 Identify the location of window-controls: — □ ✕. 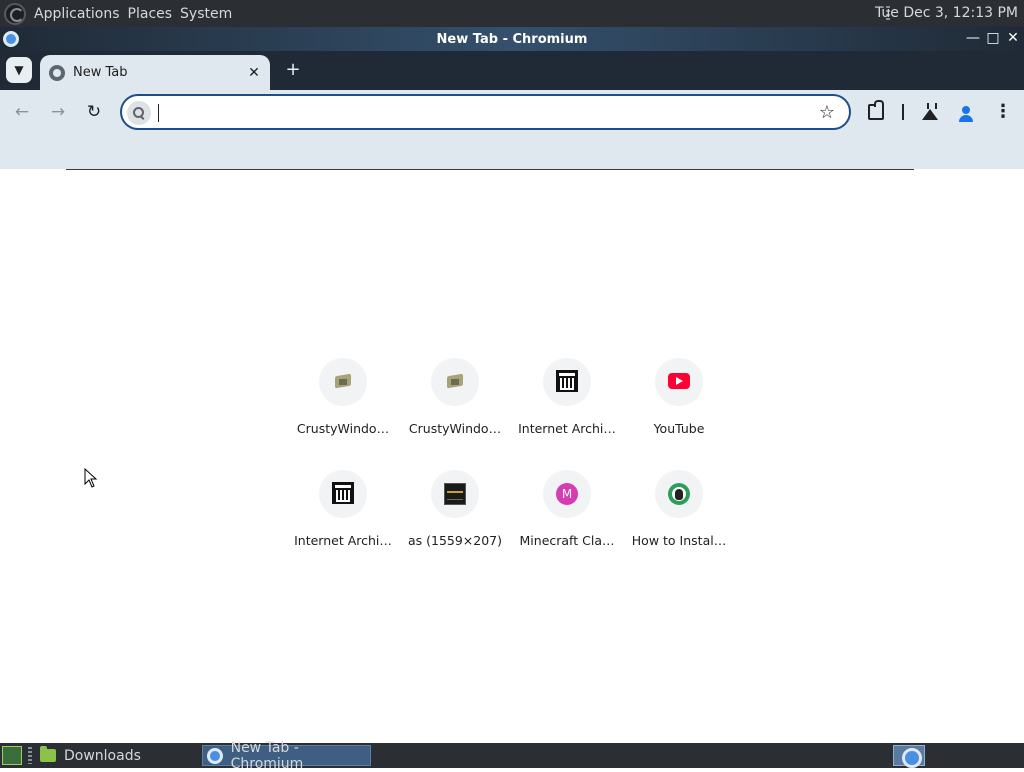
(993, 38).